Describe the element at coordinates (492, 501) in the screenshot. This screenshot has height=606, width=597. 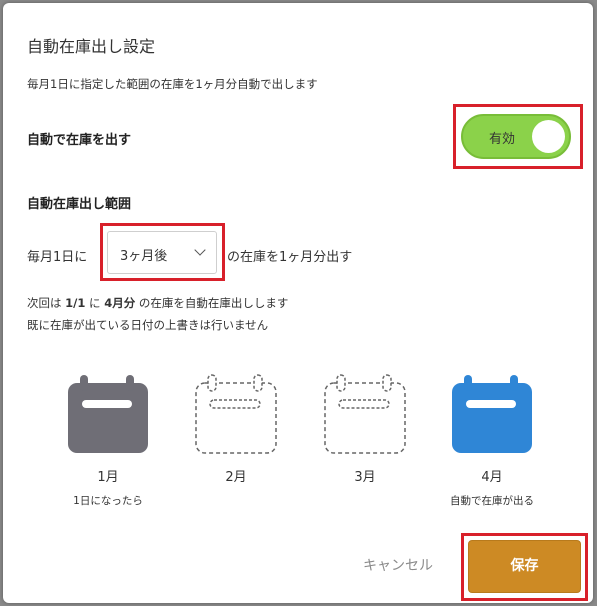
I see `timeline-month-caption: 自動で在庫が出る` at that location.